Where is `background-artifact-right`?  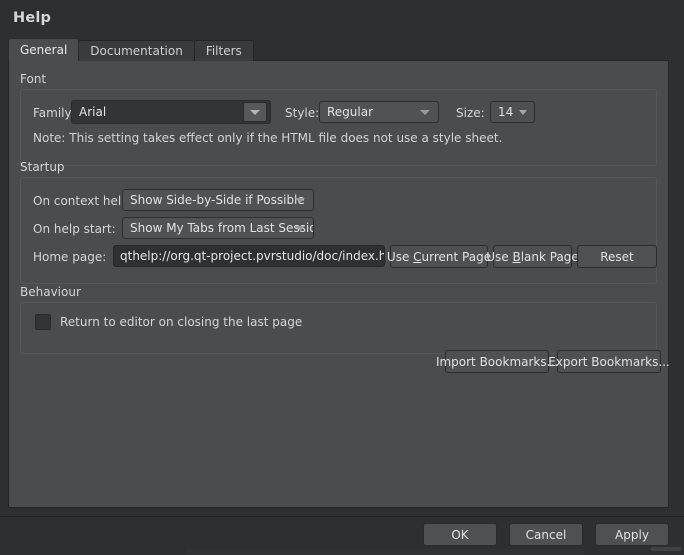 background-artifact-right is located at coordinates (666, 549).